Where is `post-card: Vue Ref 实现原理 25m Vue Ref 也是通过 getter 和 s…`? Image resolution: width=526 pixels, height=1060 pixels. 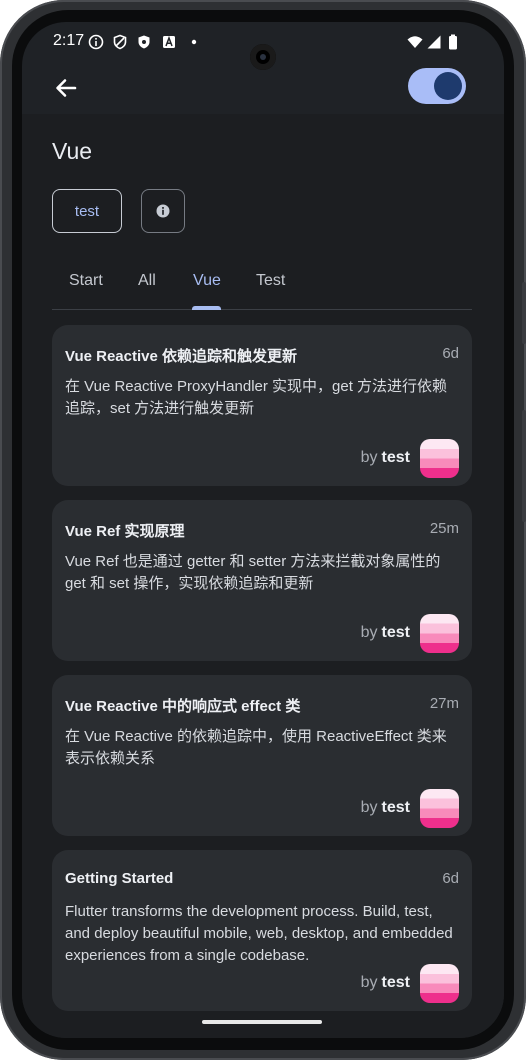 post-card: Vue Ref 实现原理 25m Vue Ref 也是通过 getter 和 s… is located at coordinates (262, 580).